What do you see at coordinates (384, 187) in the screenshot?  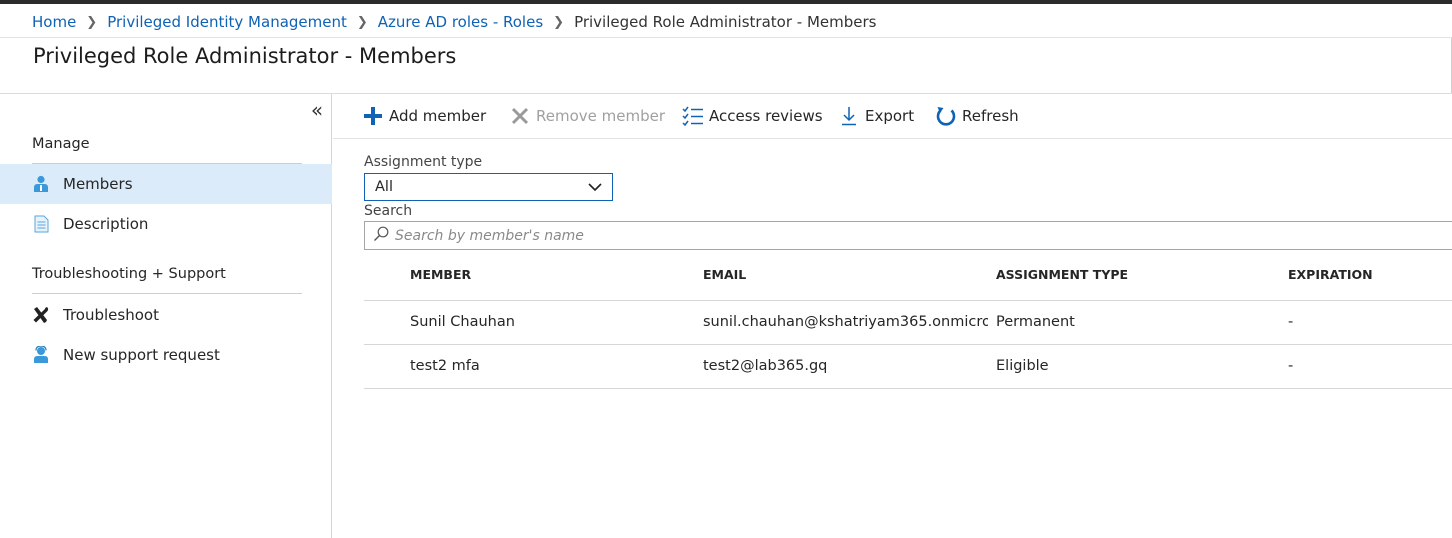 I see `assignment-type-value: All` at bounding box center [384, 187].